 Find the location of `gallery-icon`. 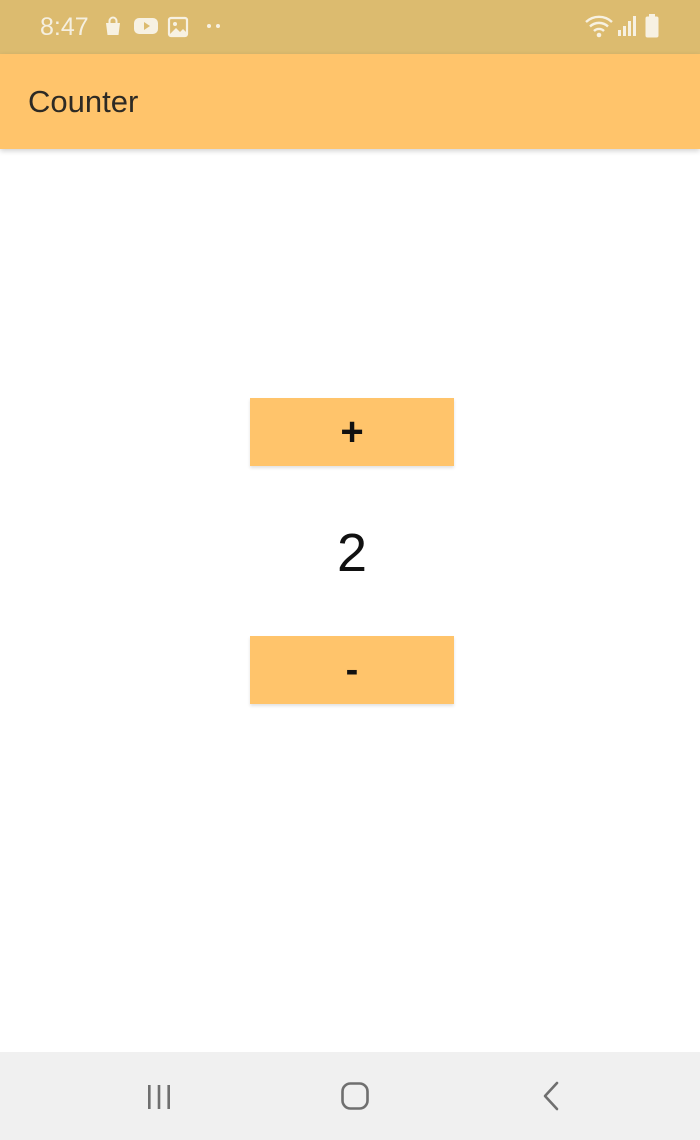

gallery-icon is located at coordinates (178, 27).